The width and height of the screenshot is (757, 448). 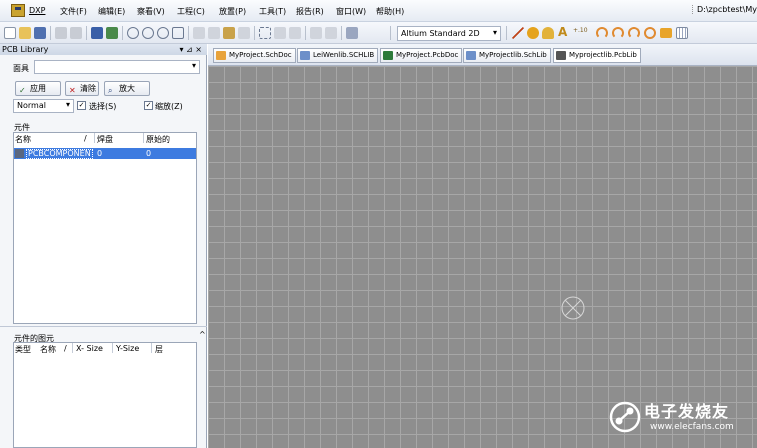 What do you see at coordinates (151, 11) in the screenshot?
I see `menu-view: 察看(V)` at bounding box center [151, 11].